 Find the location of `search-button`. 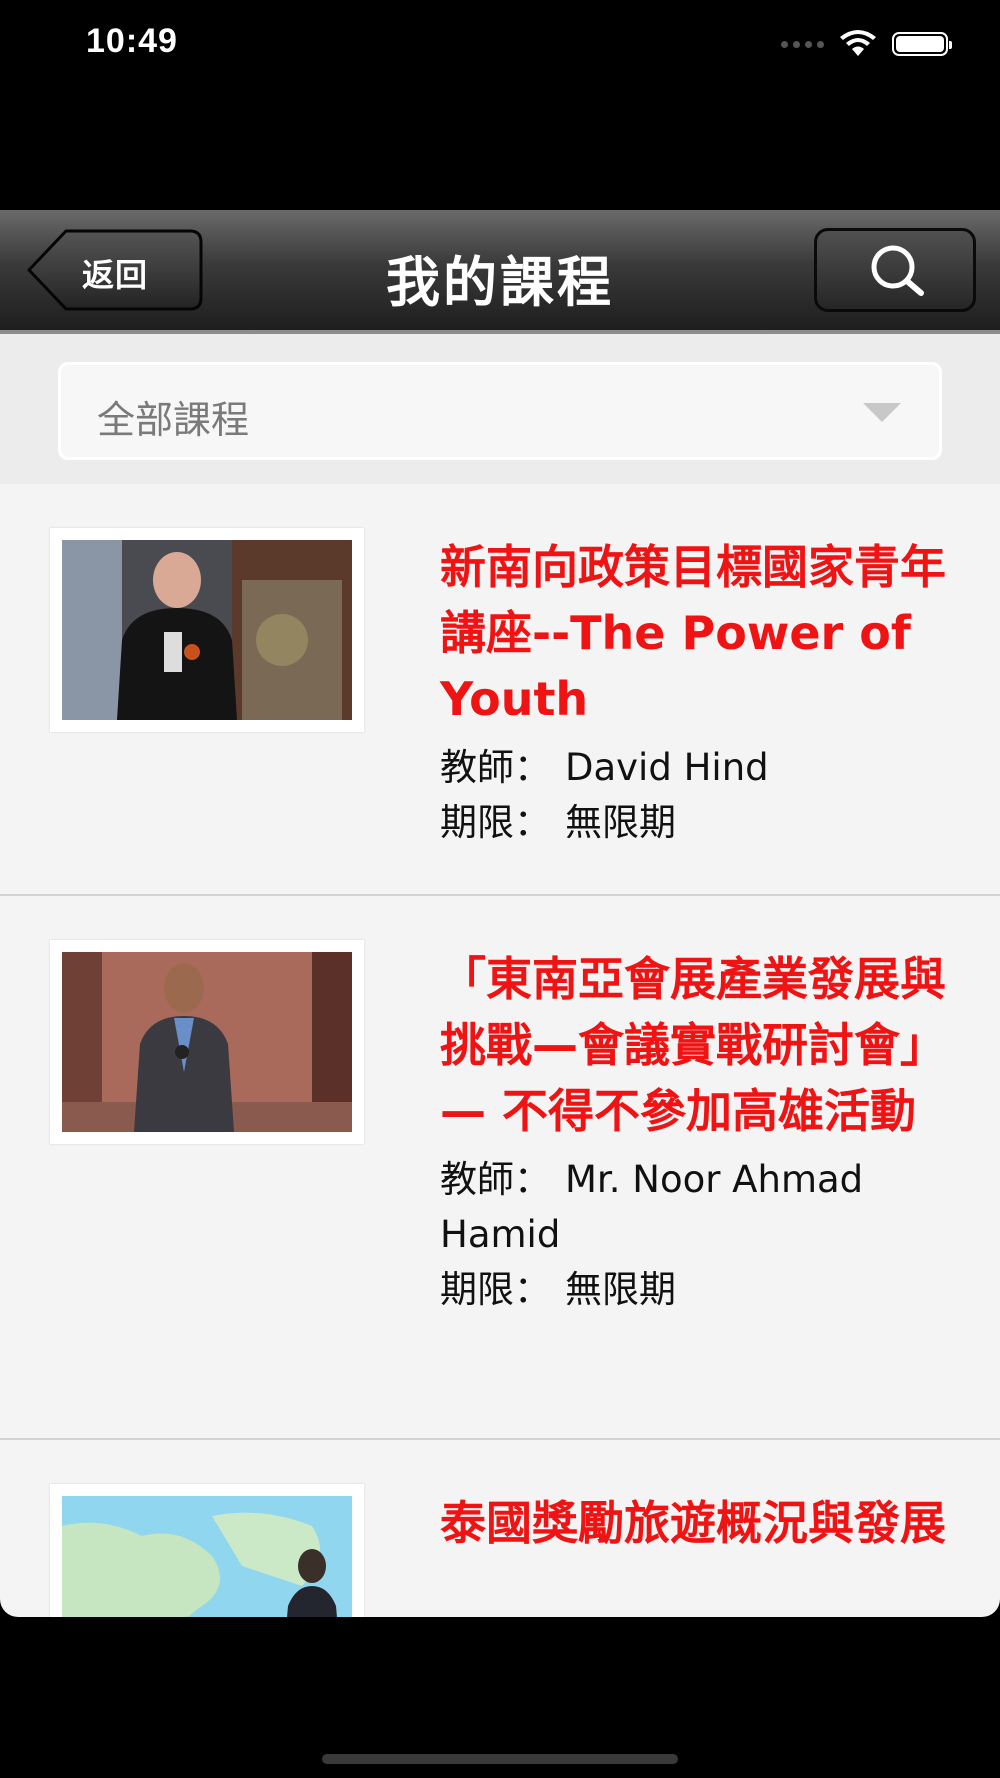

search-button is located at coordinates (895, 270).